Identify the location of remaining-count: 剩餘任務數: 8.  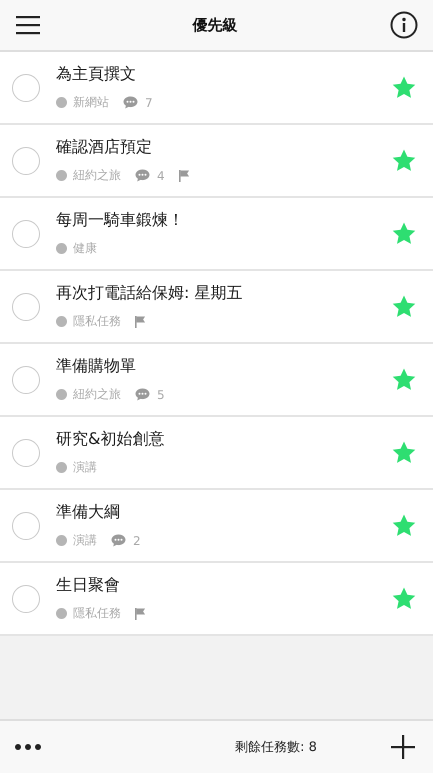
(276, 747).